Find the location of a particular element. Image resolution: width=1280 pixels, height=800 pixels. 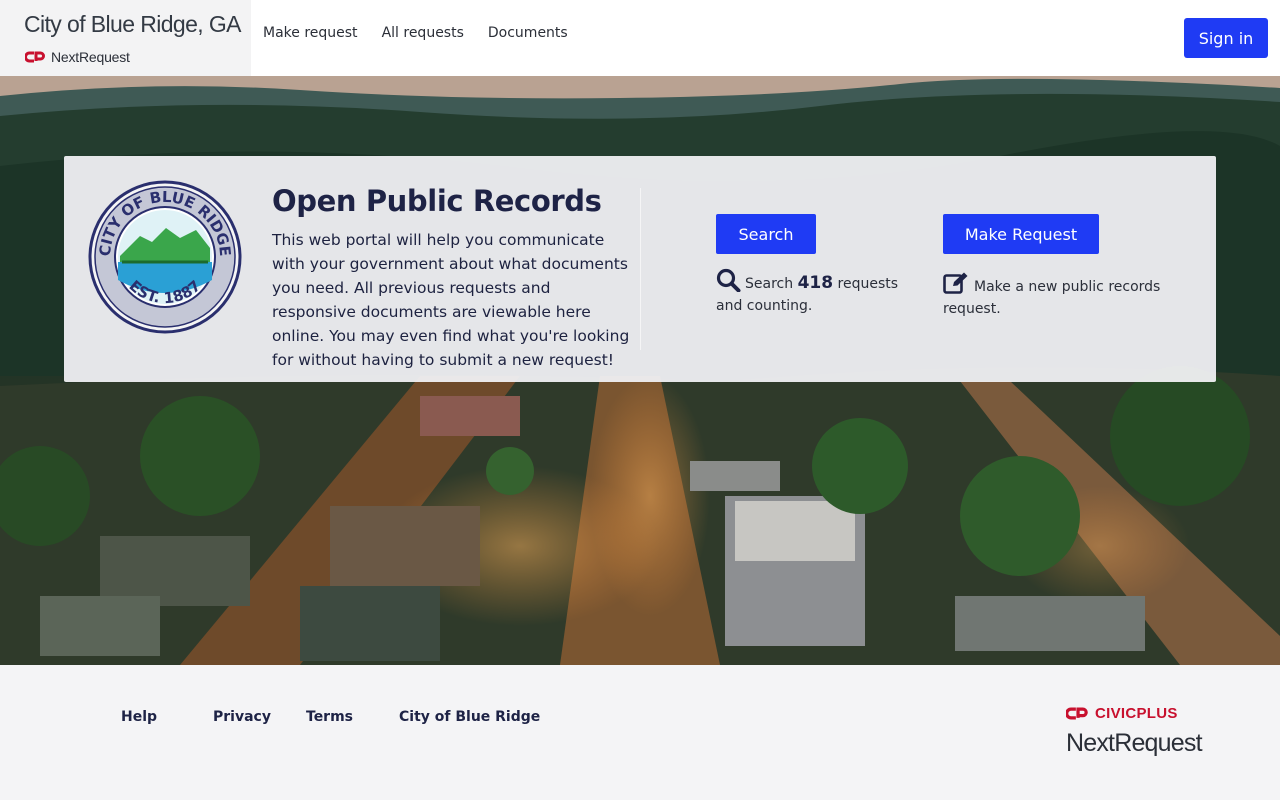

footer-product-name: NextRequest is located at coordinates (1134, 743).